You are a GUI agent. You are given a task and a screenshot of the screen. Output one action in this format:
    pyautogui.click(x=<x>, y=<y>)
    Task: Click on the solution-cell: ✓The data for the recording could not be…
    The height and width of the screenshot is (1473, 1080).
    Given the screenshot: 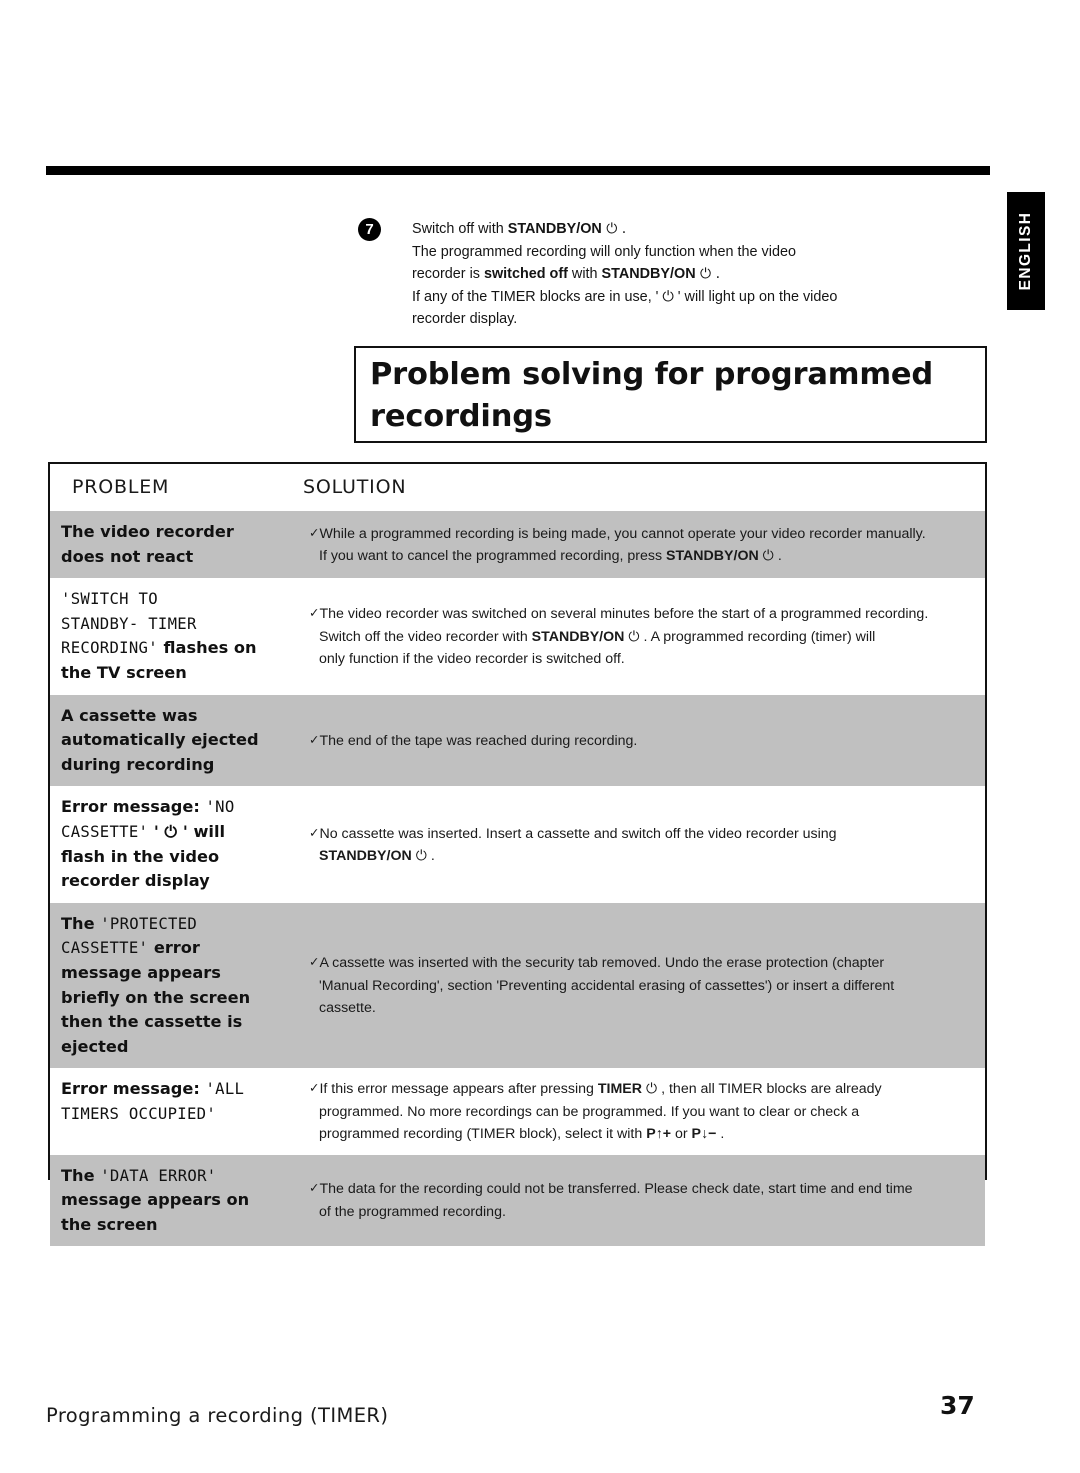 What is the action you would take?
    pyautogui.click(x=644, y=1201)
    